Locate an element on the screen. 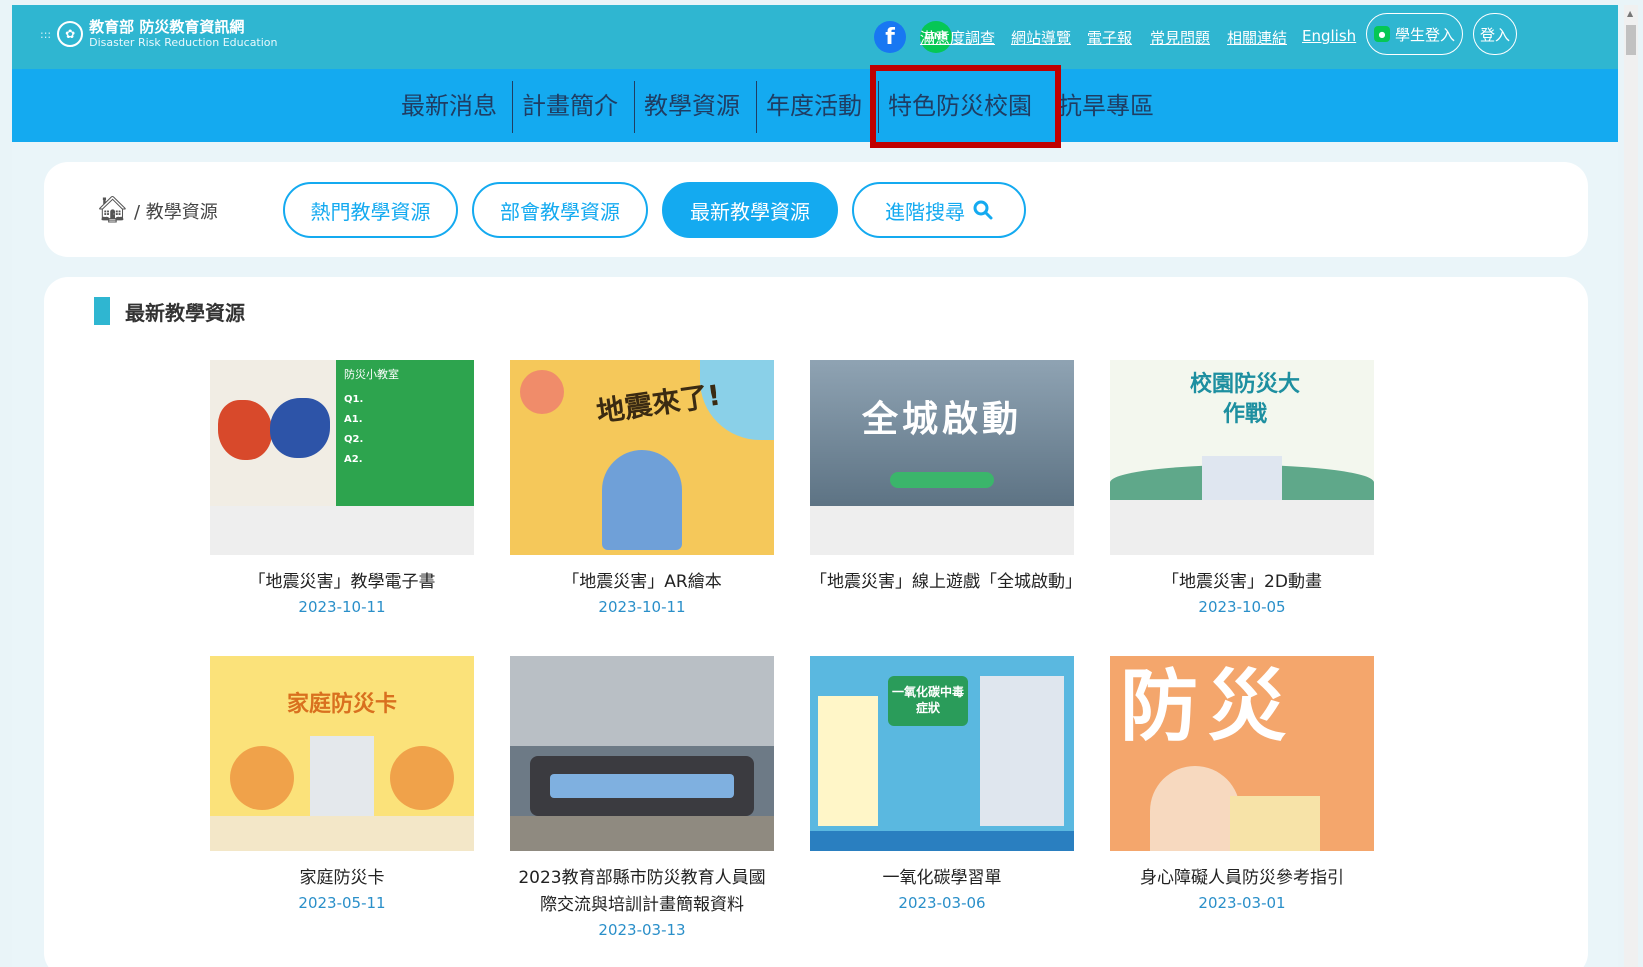 The height and width of the screenshot is (967, 1643). resource-card: 2023教育部縣市防災教育人員國際交流與培訓計畫簡報資料 2023-03-13 is located at coordinates (642, 798).